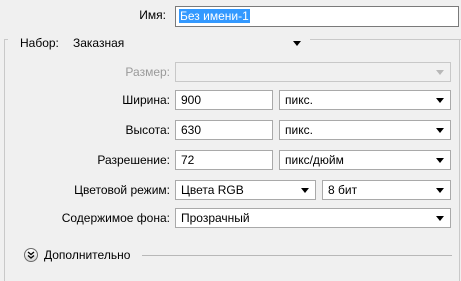  I want to click on resolution-unit-value: пикс/дюйм, so click(314, 160).